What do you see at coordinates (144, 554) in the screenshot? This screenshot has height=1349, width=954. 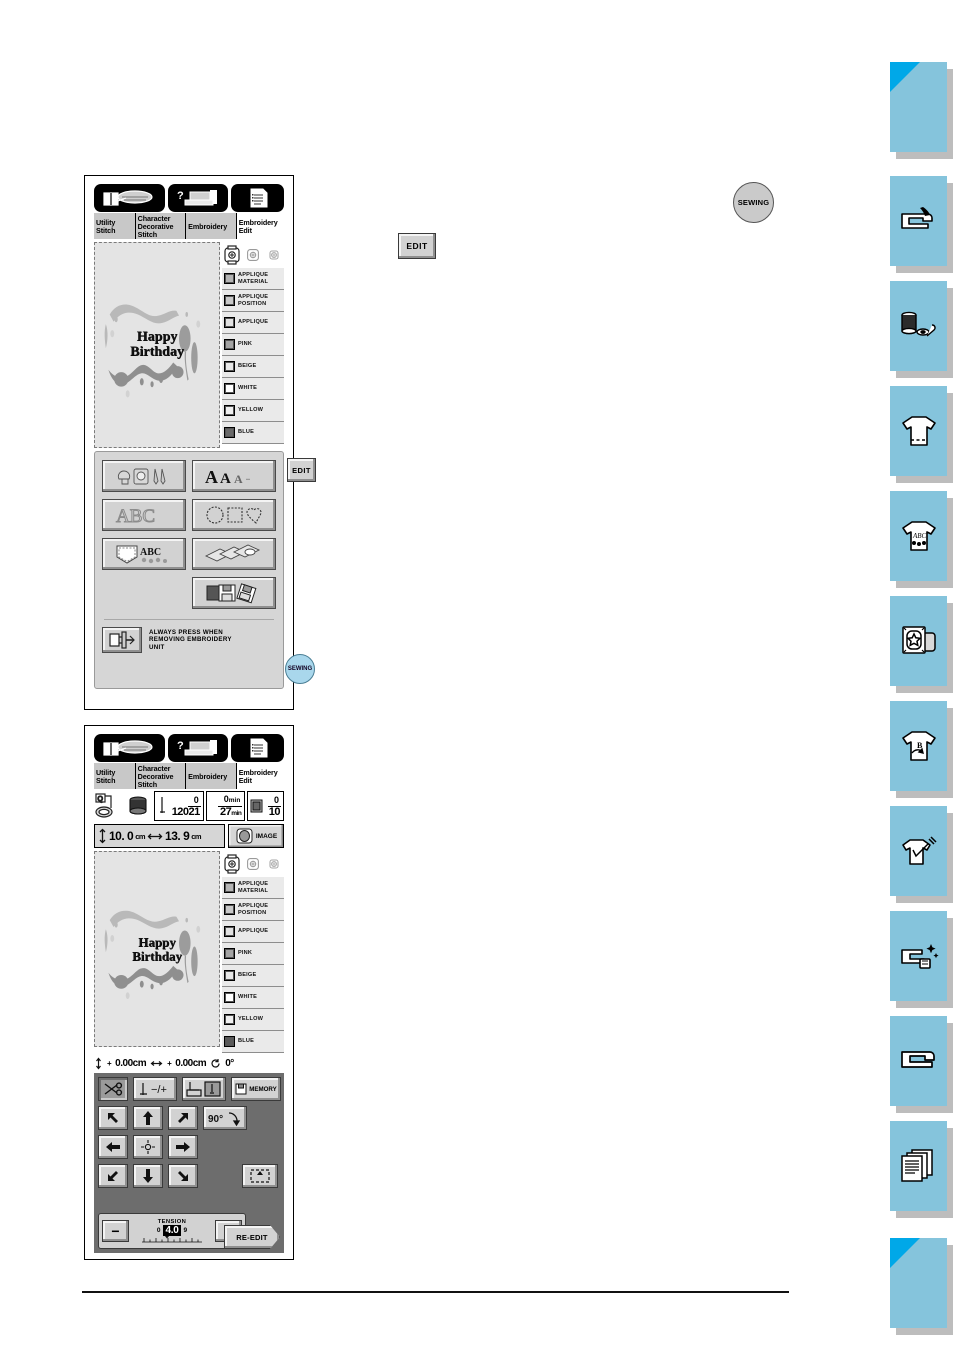 I see `pocket-monogram-button: ABC` at bounding box center [144, 554].